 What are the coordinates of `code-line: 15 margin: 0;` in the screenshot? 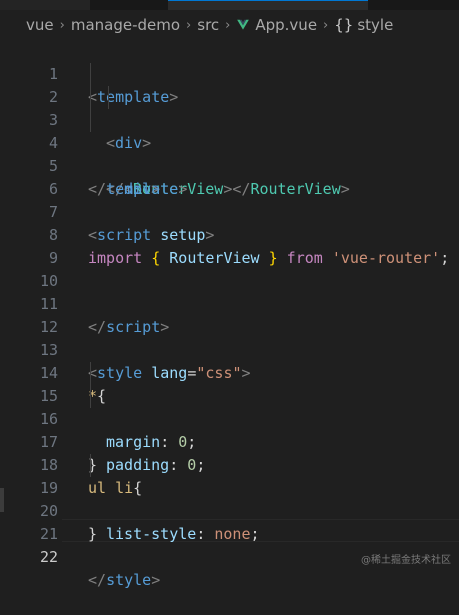 It's located at (229, 406).